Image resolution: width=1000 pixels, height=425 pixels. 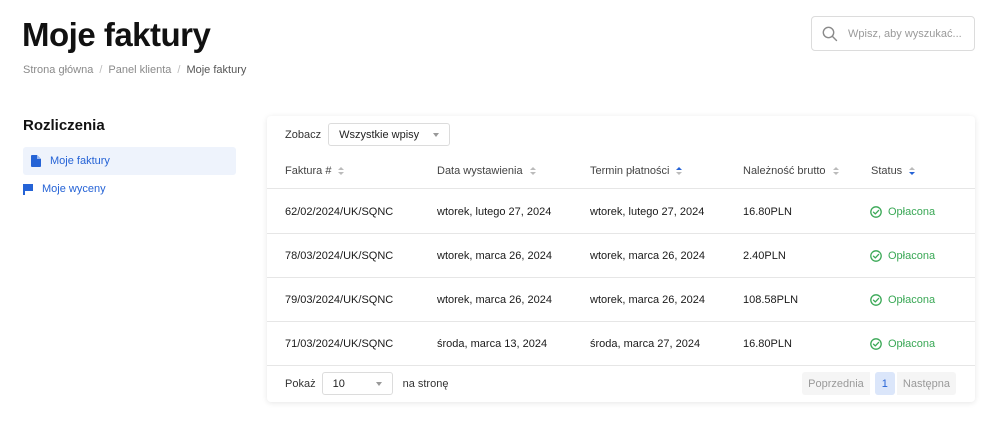 I want to click on invoice-number: 78/03/2024/UK/SQNC, so click(x=339, y=256).